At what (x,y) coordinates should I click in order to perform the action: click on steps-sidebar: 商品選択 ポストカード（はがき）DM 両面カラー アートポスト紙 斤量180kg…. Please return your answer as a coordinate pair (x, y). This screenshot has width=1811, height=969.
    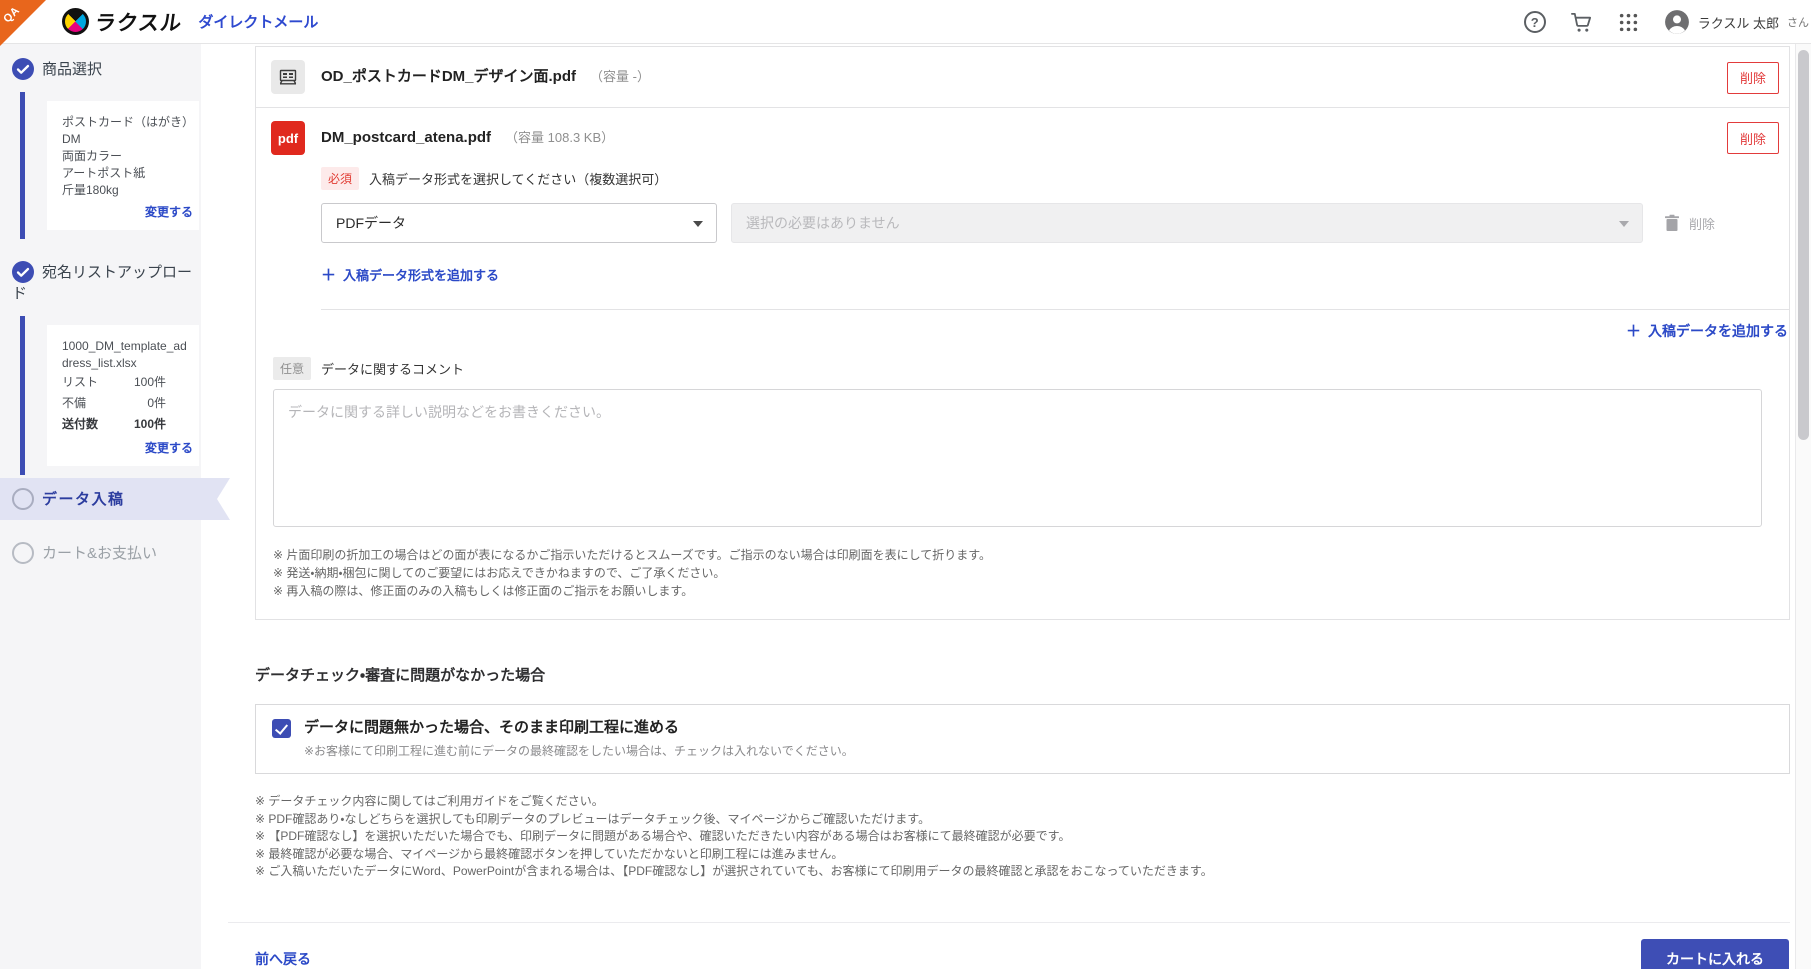
    Looking at the image, I should click on (115, 506).